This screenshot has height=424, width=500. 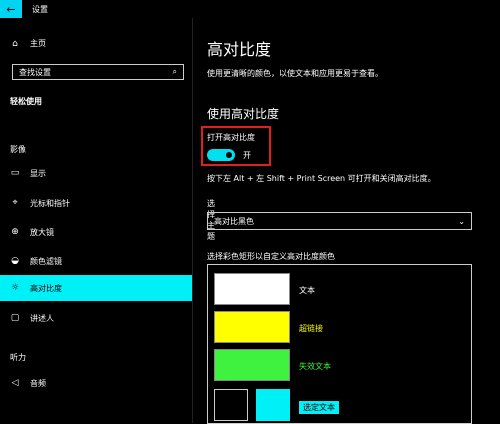 I want to click on toggle-highlight-box: 打开高对比度 开, so click(x=236, y=146).